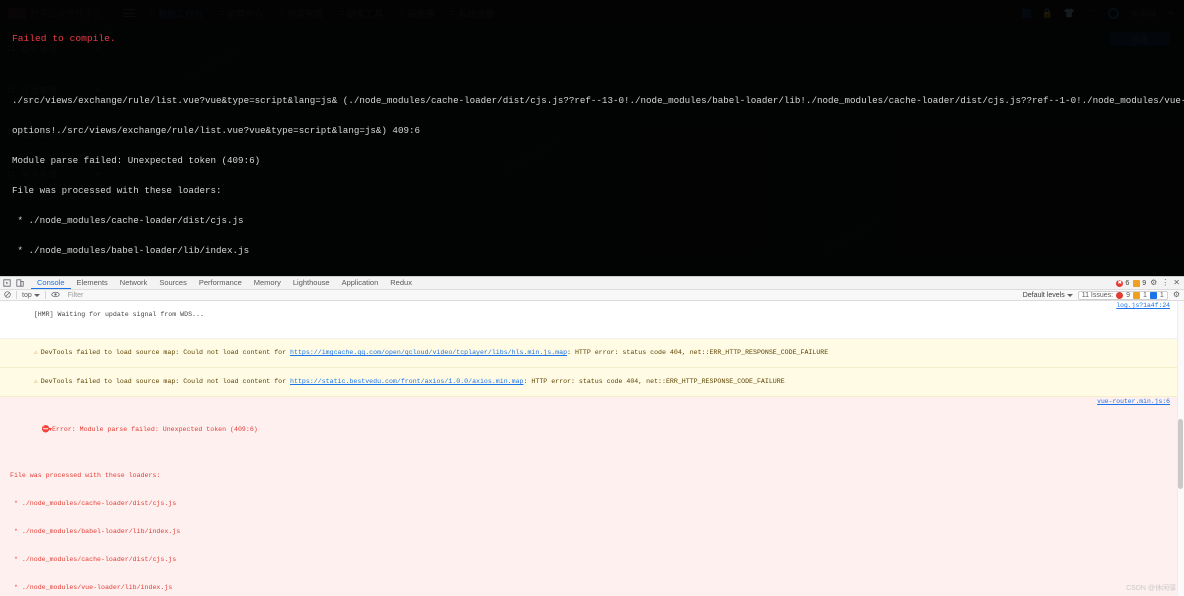  Describe the element at coordinates (1176, 283) in the screenshot. I see `close-icon: ✕` at that location.